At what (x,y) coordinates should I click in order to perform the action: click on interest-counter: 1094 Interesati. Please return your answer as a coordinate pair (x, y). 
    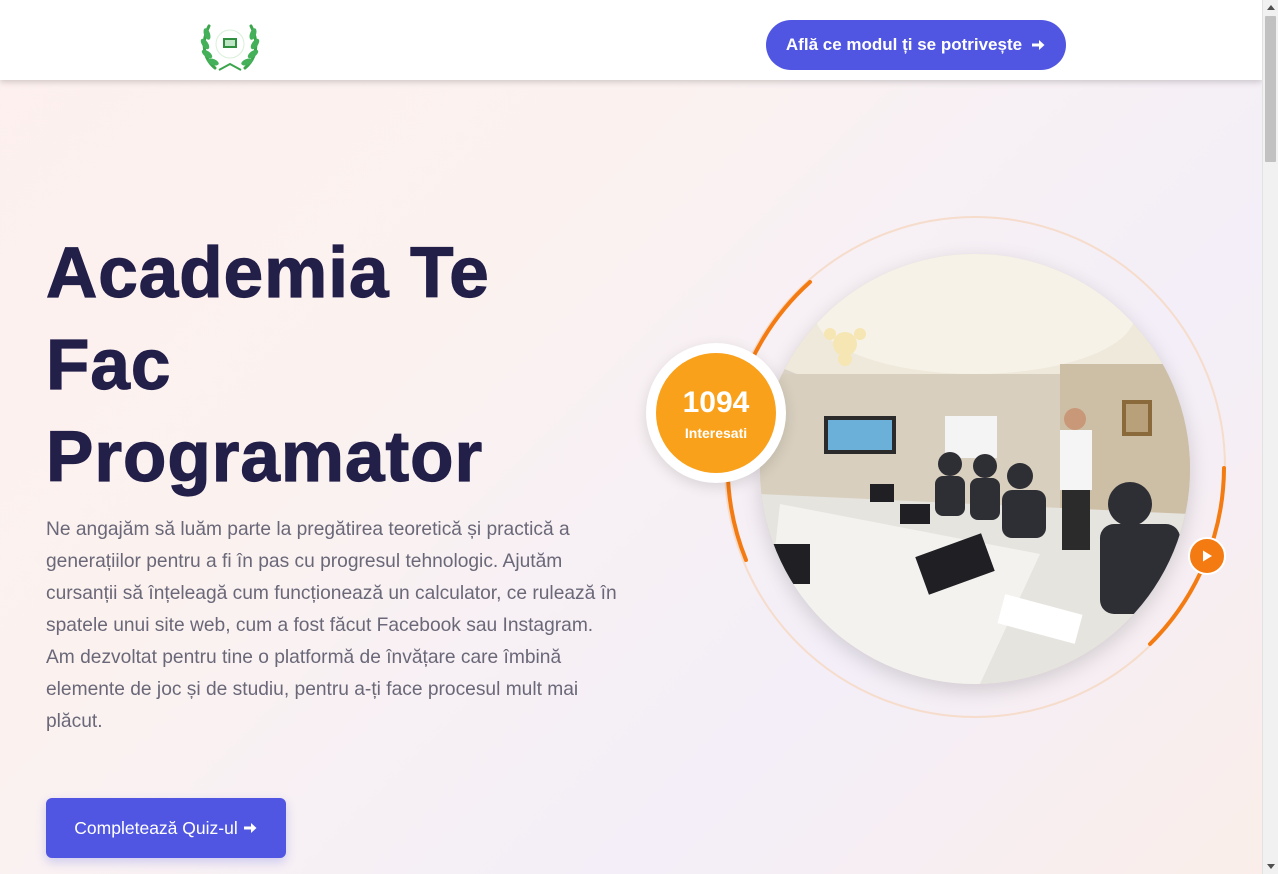
    Looking at the image, I should click on (716, 413).